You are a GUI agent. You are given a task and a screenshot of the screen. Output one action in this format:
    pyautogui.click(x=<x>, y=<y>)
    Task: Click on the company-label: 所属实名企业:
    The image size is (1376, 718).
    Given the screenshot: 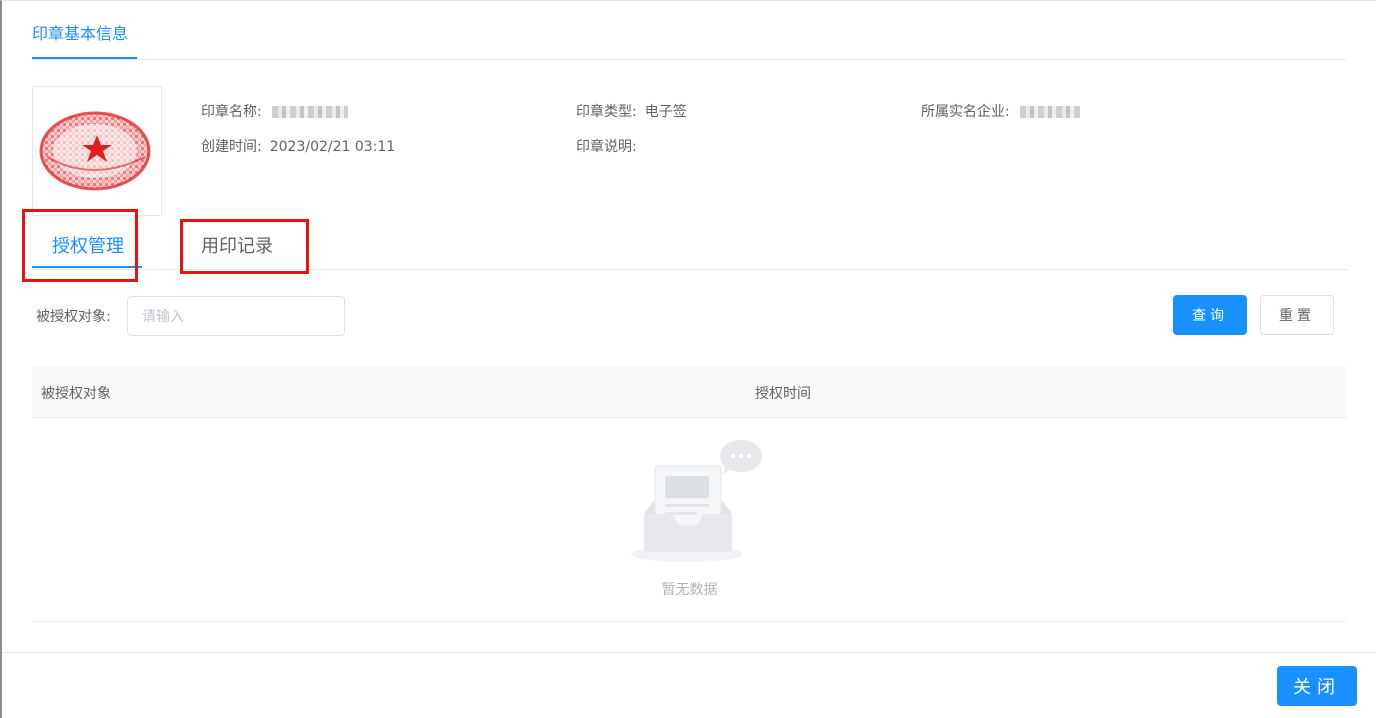 What is the action you would take?
    pyautogui.click(x=965, y=112)
    